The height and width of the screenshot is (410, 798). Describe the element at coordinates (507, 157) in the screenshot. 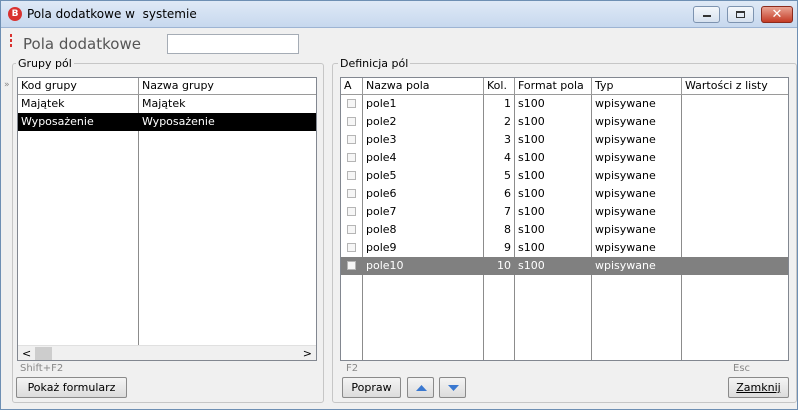

I see `cell-column-number: 4` at that location.